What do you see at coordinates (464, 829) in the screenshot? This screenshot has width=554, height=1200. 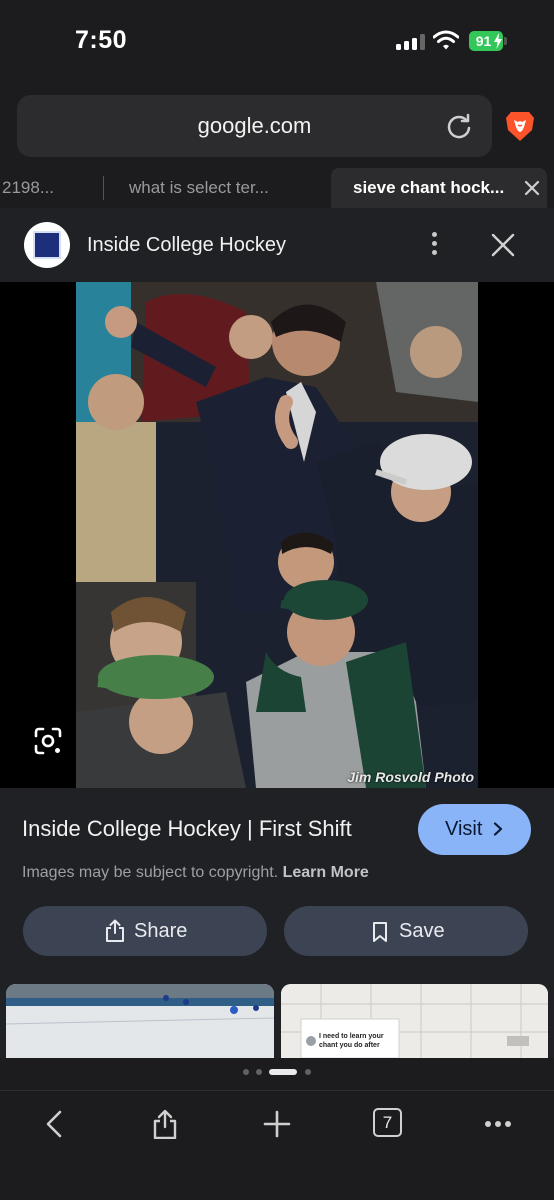 I see `visit-label: Visit` at bounding box center [464, 829].